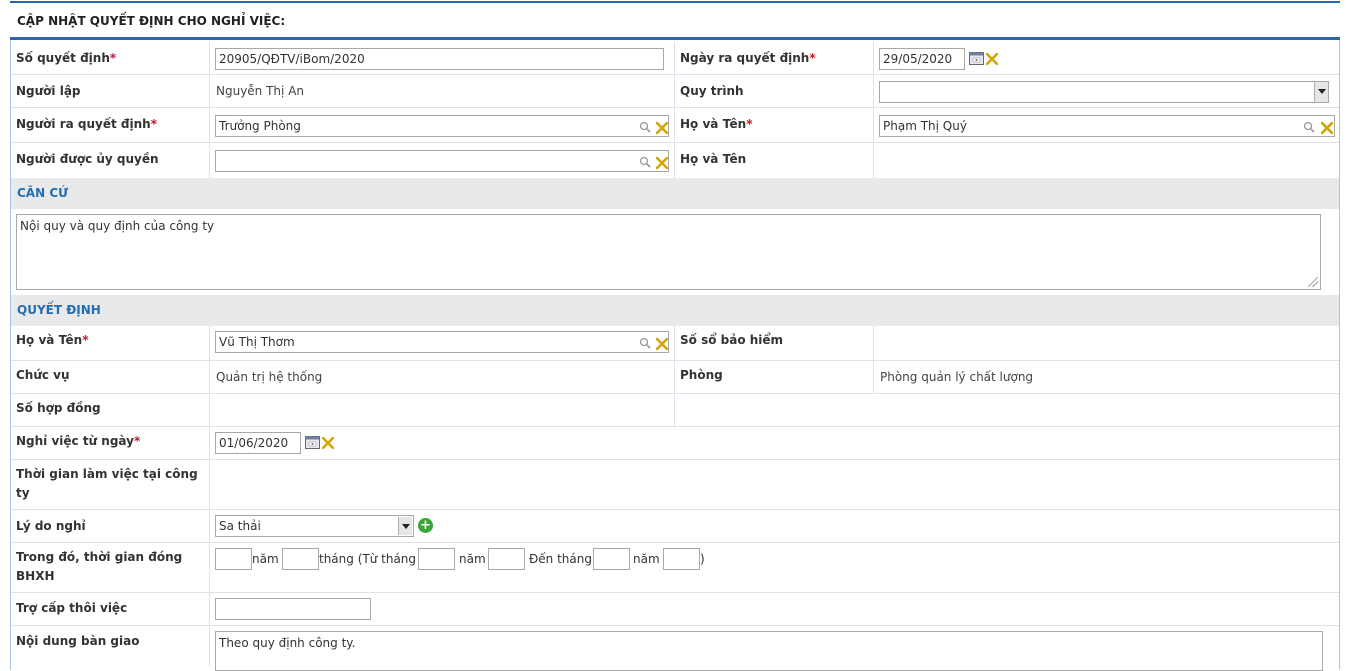  Describe the element at coordinates (258, 443) in the screenshot. I see `nghi-viec-tu-ngay-input: 01/06/2020` at that location.